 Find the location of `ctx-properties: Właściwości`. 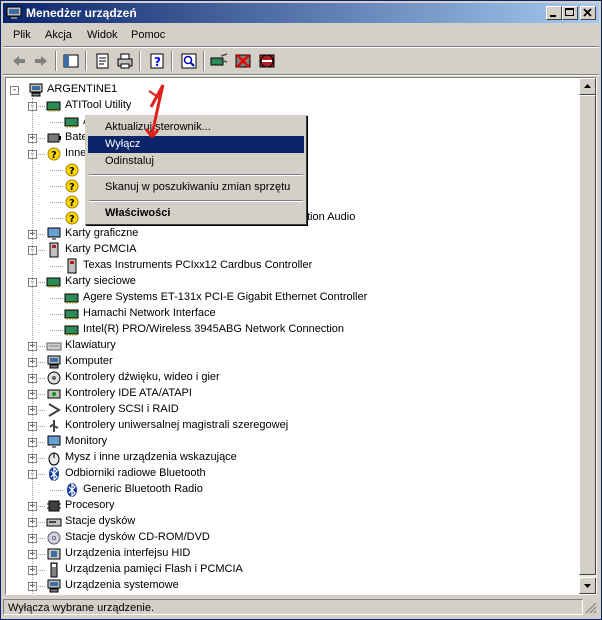

ctx-properties: Właściwości is located at coordinates (196, 213).